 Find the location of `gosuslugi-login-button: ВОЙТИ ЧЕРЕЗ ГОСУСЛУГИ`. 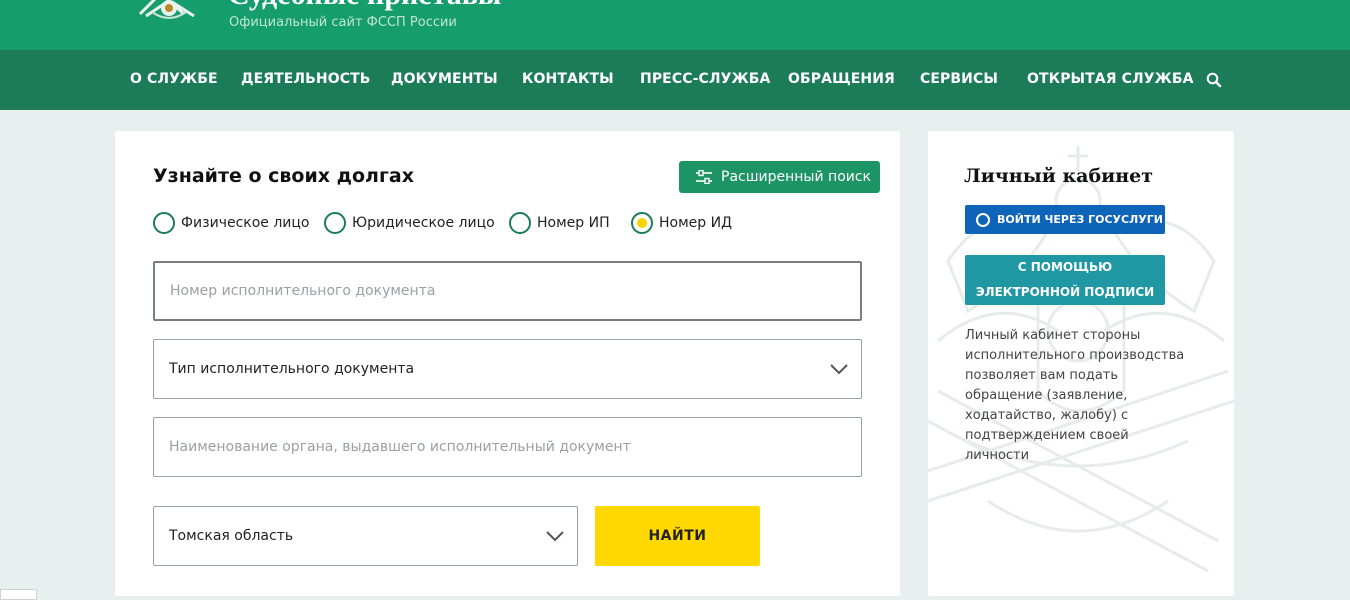

gosuslugi-login-button: ВОЙТИ ЧЕРЕЗ ГОСУСЛУГИ is located at coordinates (1065, 219).